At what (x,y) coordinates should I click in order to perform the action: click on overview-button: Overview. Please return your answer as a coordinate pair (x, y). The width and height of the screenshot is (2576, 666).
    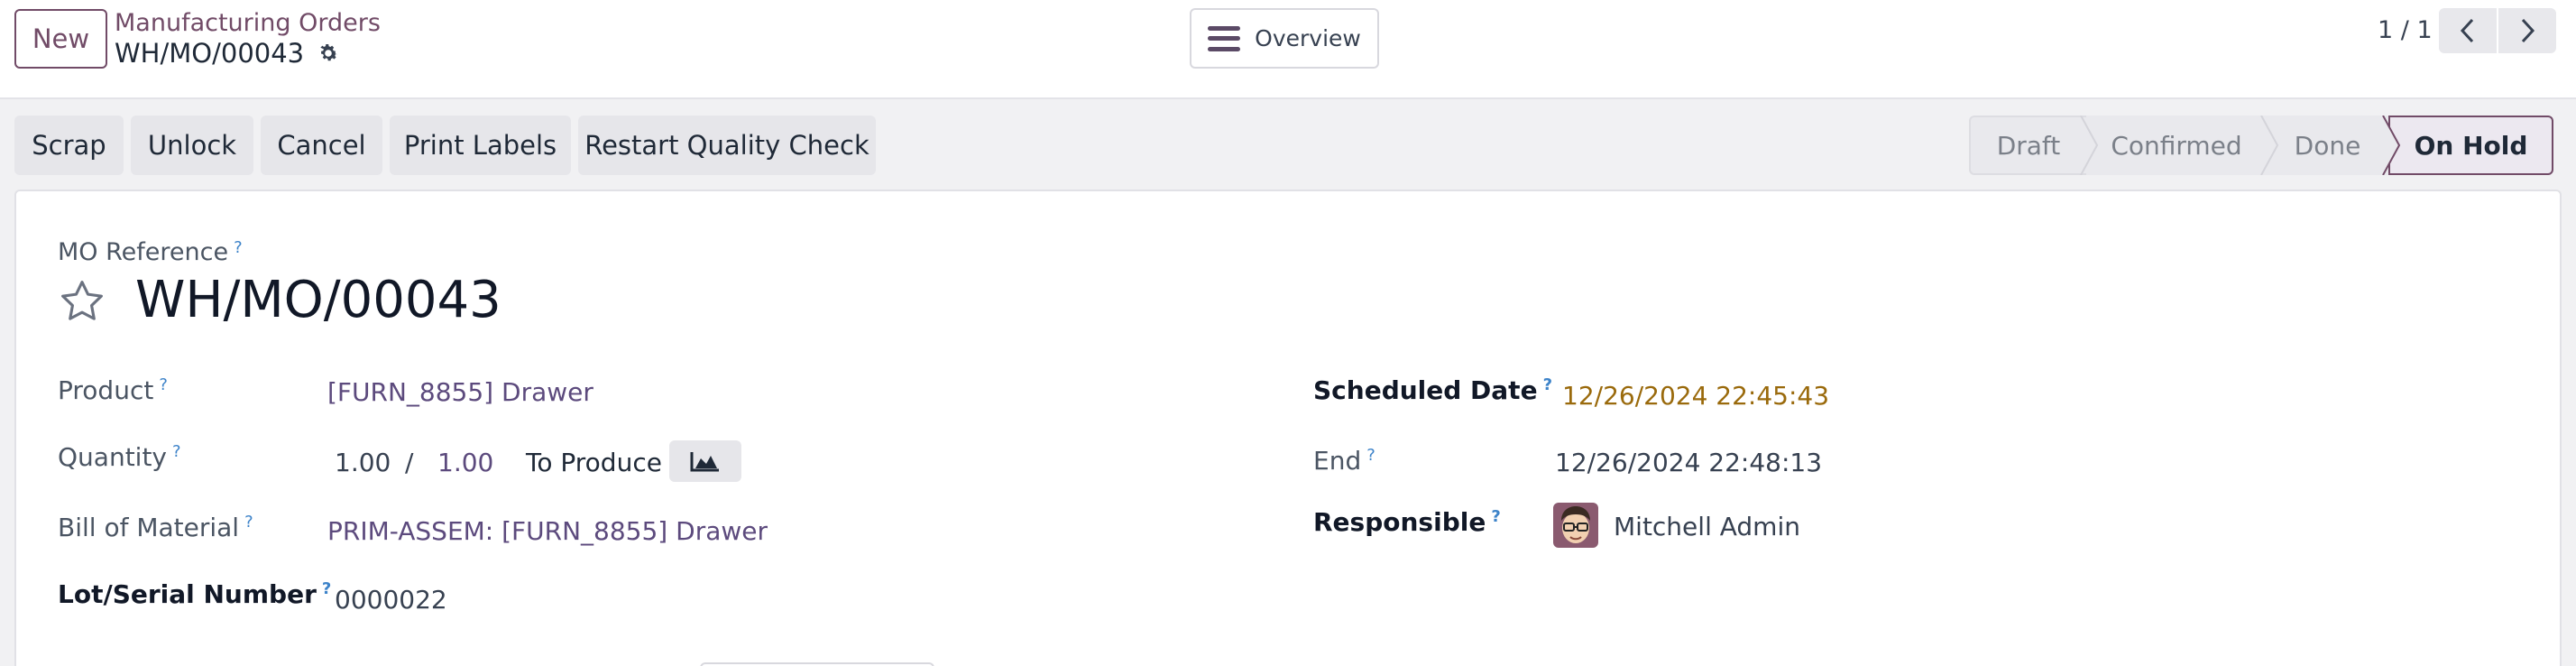
    Looking at the image, I should click on (1284, 38).